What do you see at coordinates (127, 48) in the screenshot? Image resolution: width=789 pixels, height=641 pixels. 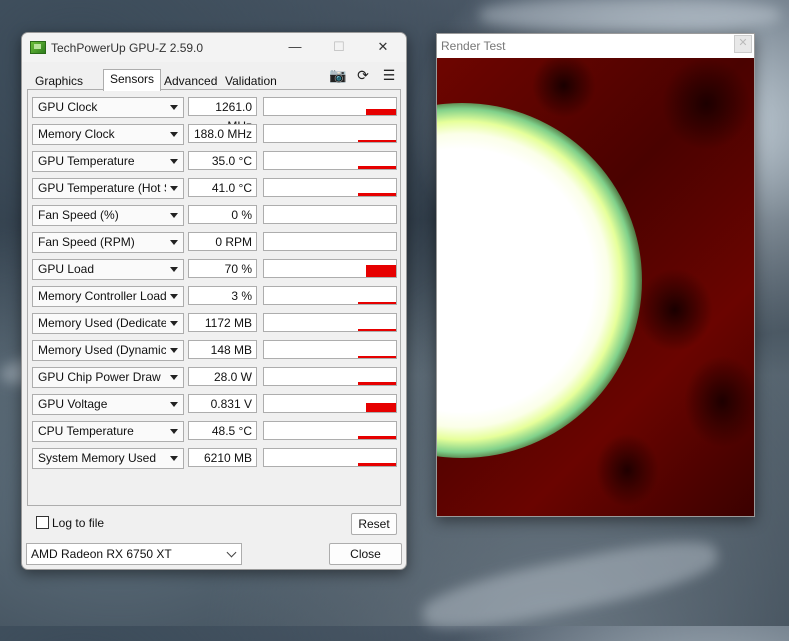 I see `window-title: TechPowerUp GPU-Z 2.59.0` at bounding box center [127, 48].